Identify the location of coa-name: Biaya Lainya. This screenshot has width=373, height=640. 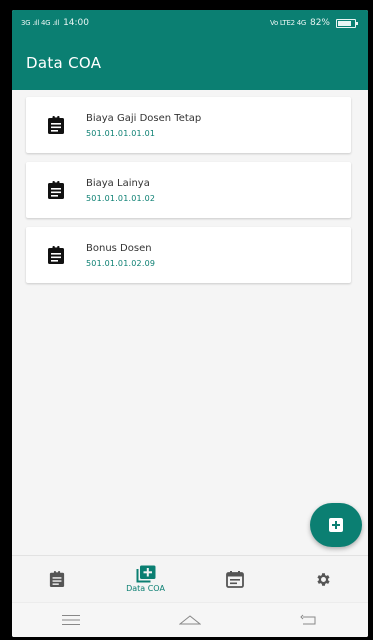
(118, 183).